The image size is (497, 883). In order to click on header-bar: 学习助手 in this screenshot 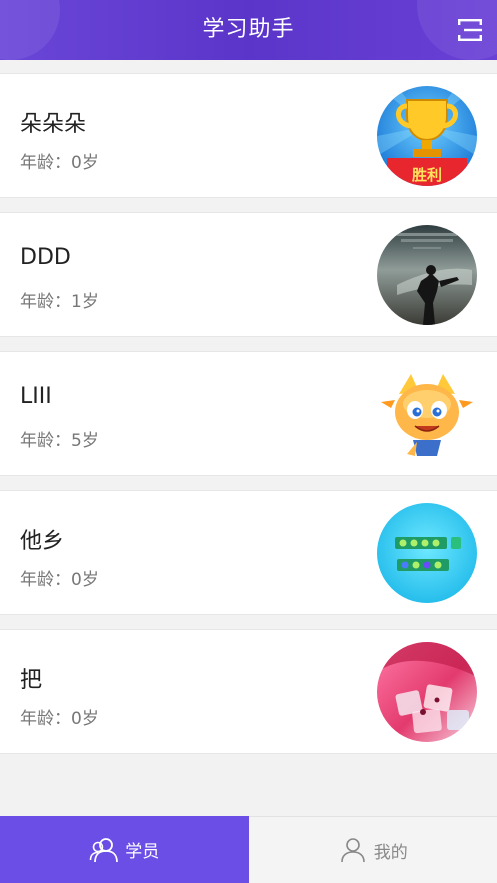, I will do `click(248, 30)`.